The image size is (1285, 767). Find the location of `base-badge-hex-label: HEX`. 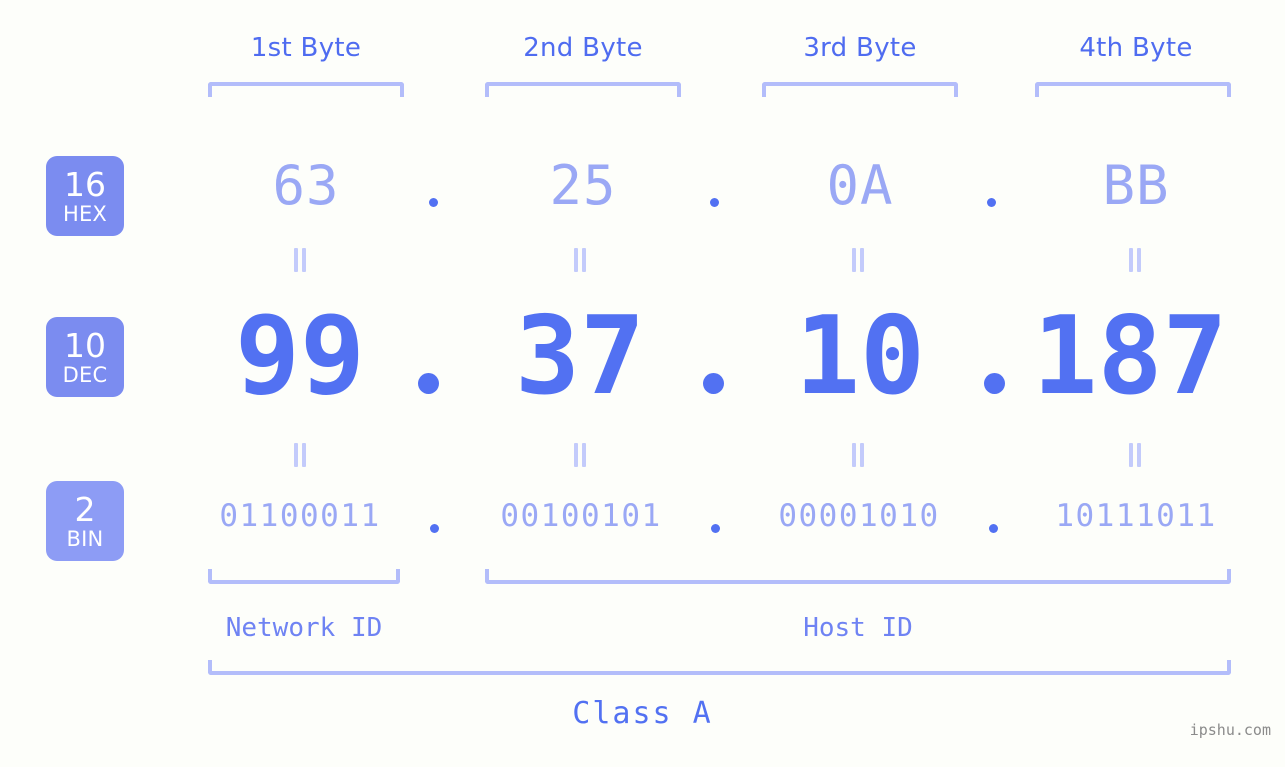

base-badge-hex-label: HEX is located at coordinates (85, 213).